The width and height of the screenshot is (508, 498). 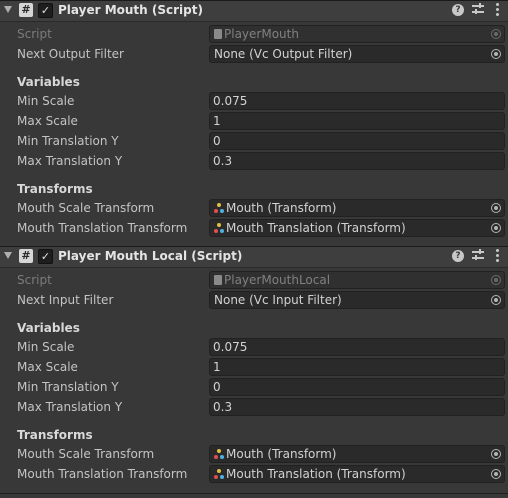 I want to click on component-header: # ✓ Player Mouth Local (Script) ?, so click(x=254, y=257).